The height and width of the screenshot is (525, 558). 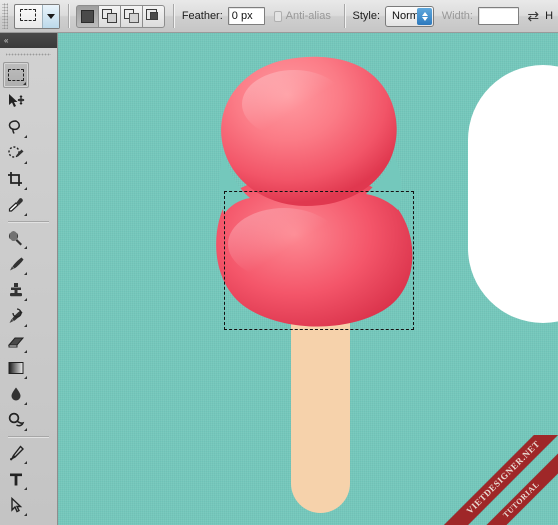 I want to click on add-selection-button, so click(x=110, y=16).